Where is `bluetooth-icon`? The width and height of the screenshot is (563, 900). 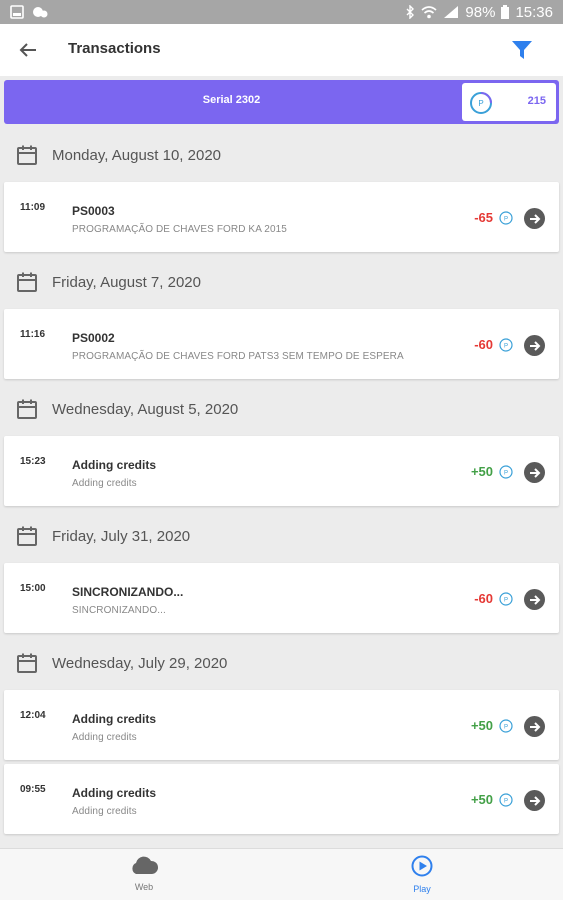 bluetooth-icon is located at coordinates (410, 12).